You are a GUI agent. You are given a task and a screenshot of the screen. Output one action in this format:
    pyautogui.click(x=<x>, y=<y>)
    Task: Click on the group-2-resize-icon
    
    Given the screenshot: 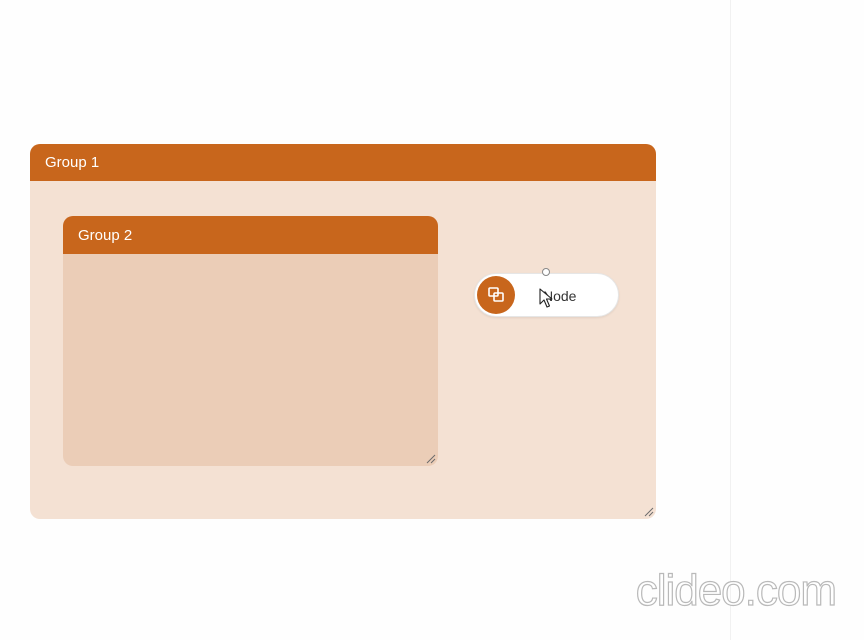 What is the action you would take?
    pyautogui.click(x=431, y=459)
    